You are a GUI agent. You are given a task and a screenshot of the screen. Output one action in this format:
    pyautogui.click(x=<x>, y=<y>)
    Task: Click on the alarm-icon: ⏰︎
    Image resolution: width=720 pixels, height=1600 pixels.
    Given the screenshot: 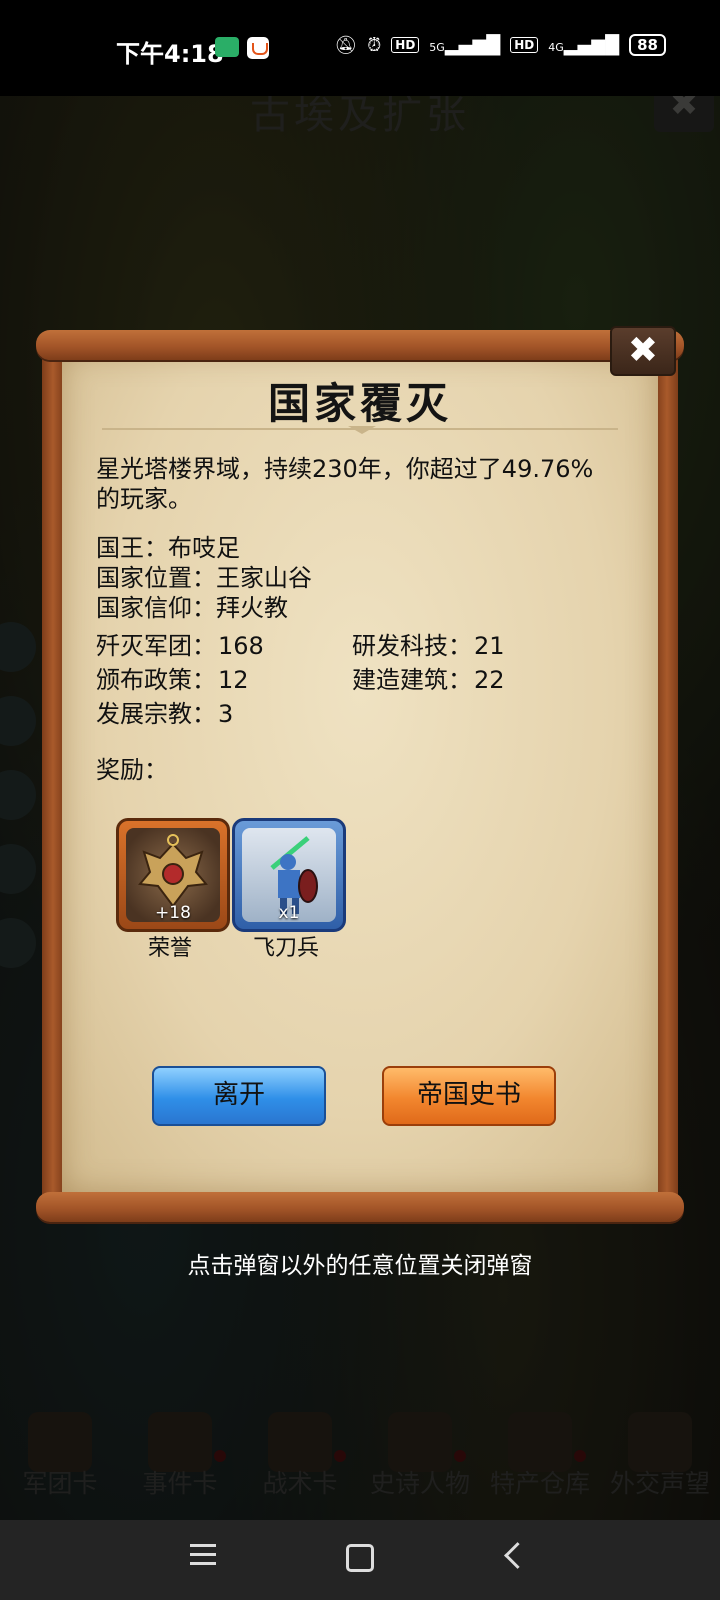 What is the action you would take?
    pyautogui.click(x=374, y=45)
    